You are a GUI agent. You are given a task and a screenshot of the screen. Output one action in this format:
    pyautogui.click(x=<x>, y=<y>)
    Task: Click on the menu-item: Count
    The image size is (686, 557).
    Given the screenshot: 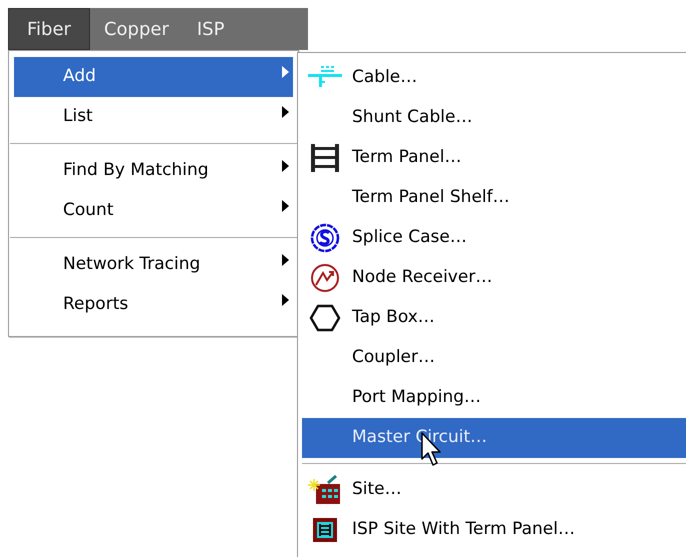 What is the action you would take?
    pyautogui.click(x=153, y=211)
    